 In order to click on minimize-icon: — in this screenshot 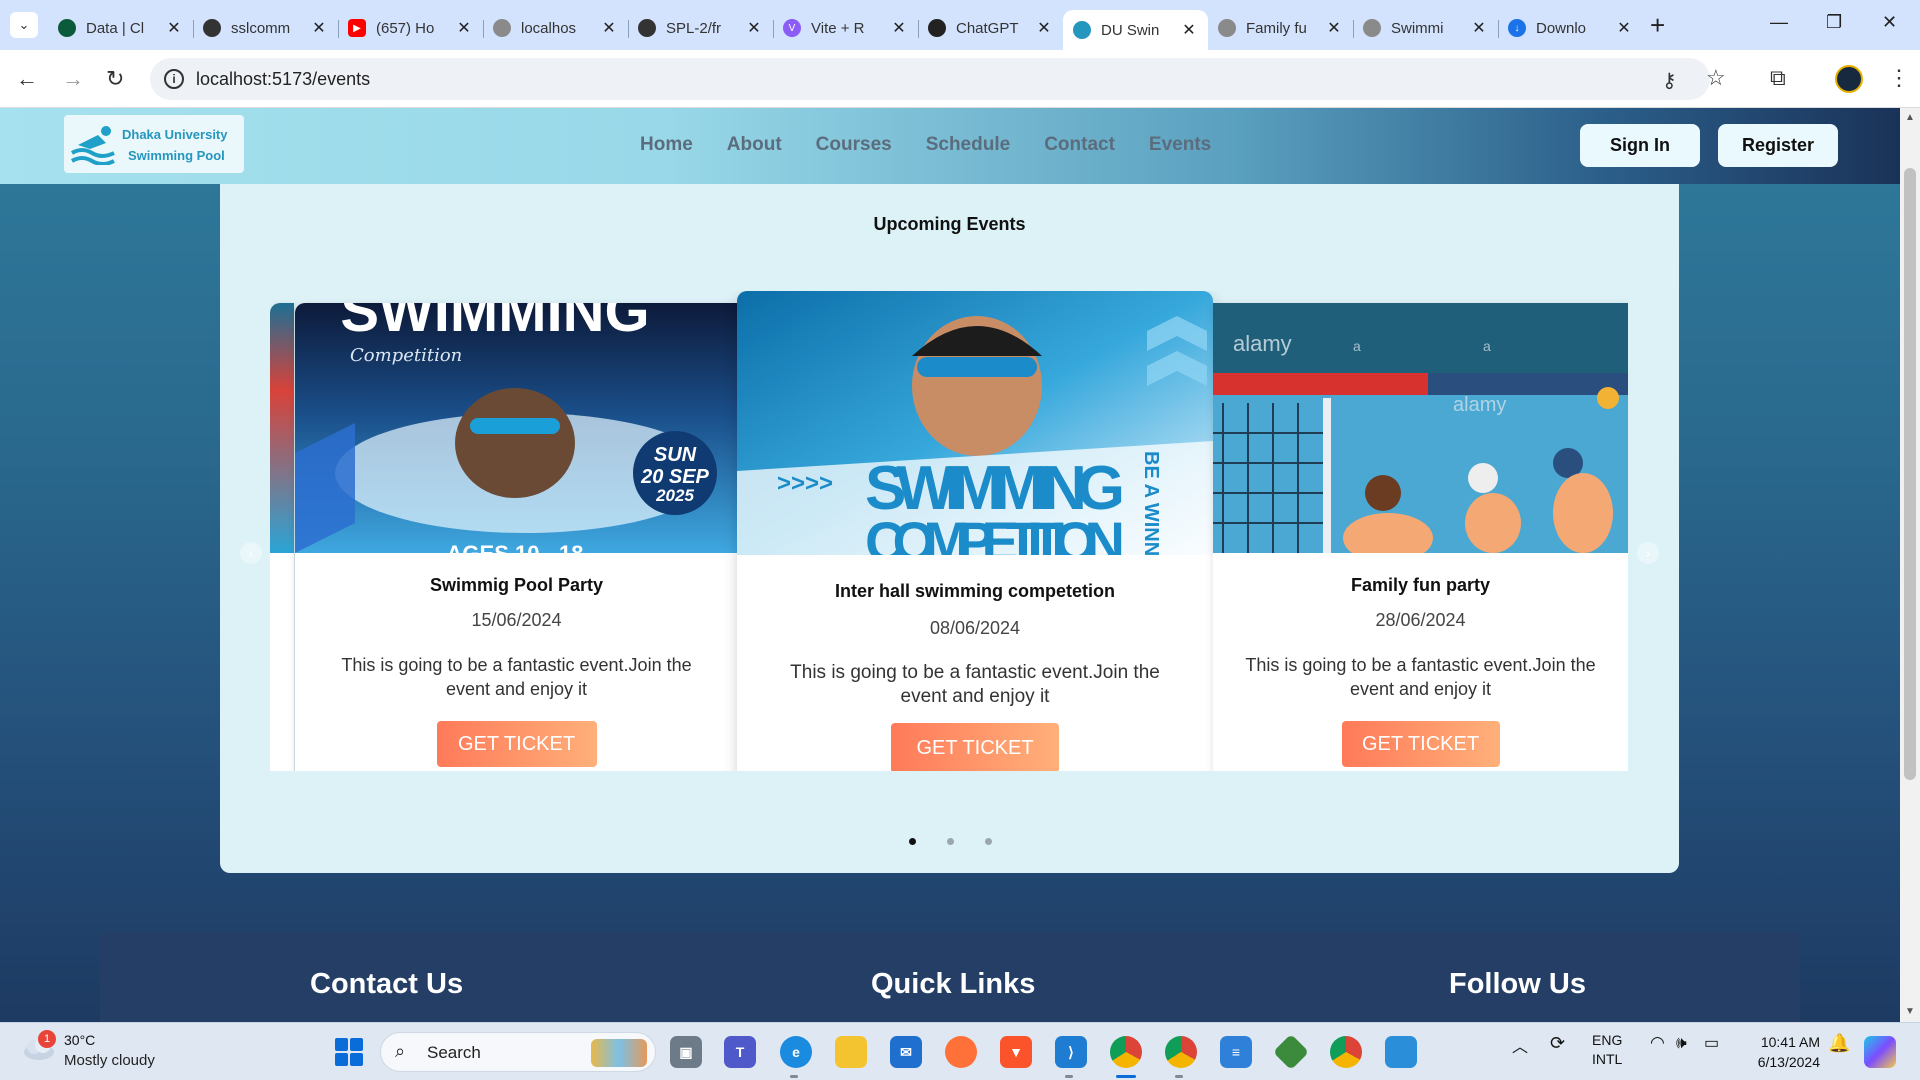, I will do `click(1779, 22)`.